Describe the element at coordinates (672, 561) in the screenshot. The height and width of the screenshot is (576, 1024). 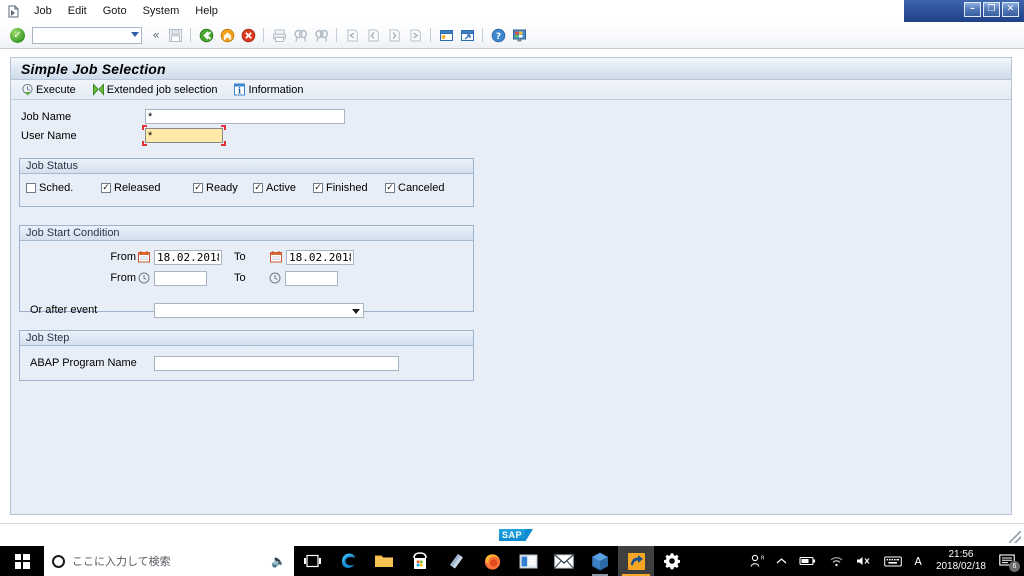
I see `settings-icon` at that location.